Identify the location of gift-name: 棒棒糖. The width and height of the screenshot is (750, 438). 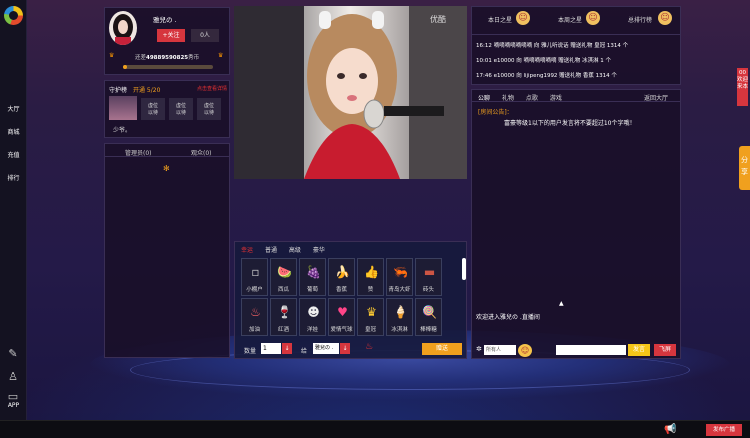
(428, 330).